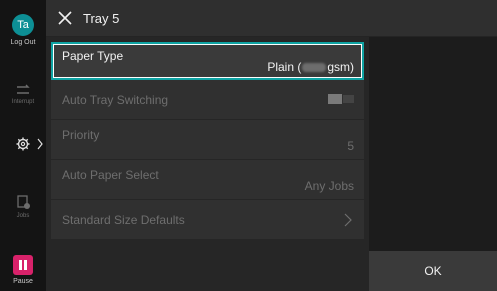  What do you see at coordinates (23, 265) in the screenshot?
I see `pause-icon` at bounding box center [23, 265].